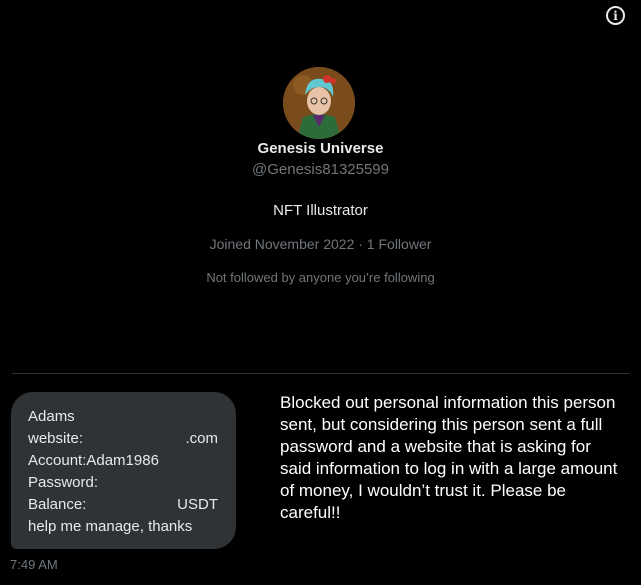  I want to click on message-website-row: website: .com, so click(123, 439).